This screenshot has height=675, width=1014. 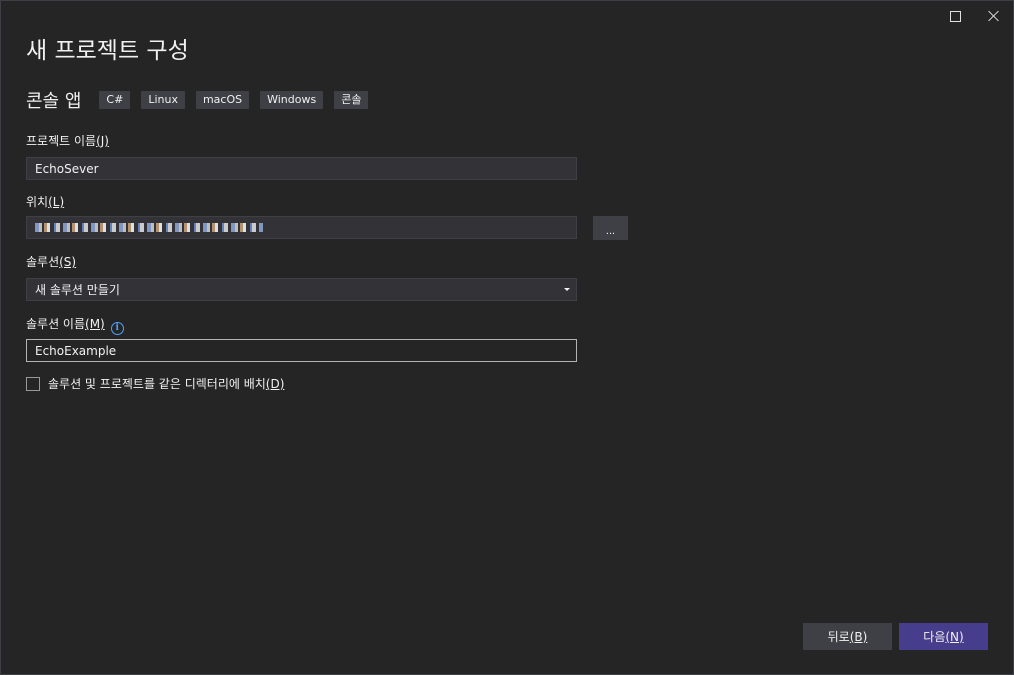 I want to click on same-directory-label: 솔루션 및 프로젝트를 같은 디렉터리에 배치(D), so click(x=166, y=384).